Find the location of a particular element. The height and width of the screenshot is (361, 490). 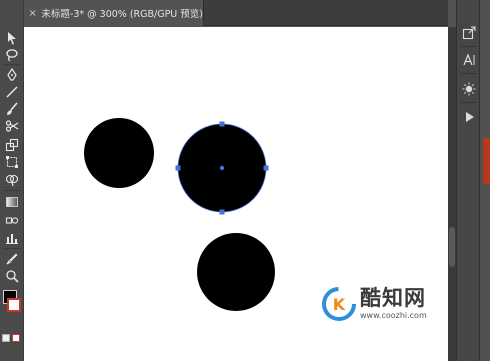

zoom-tool-icon is located at coordinates (12, 276).